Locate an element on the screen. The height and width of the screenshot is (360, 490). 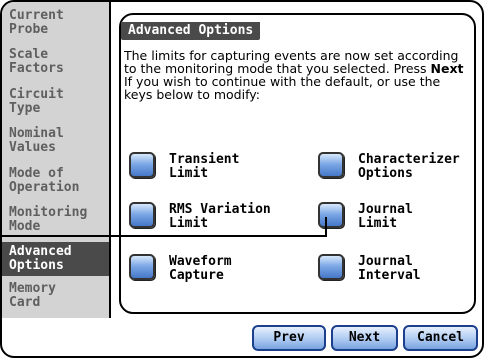
next-button: Next is located at coordinates (364, 338).